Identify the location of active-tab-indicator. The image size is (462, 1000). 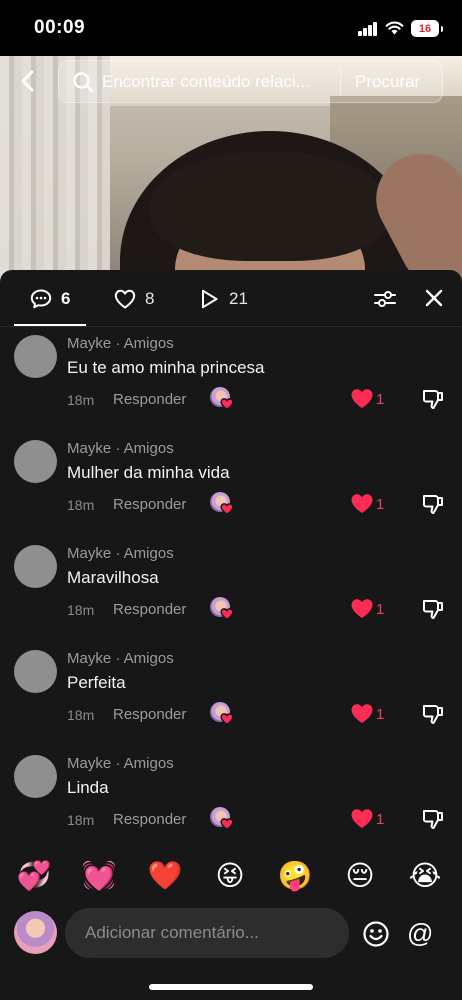
(50, 325).